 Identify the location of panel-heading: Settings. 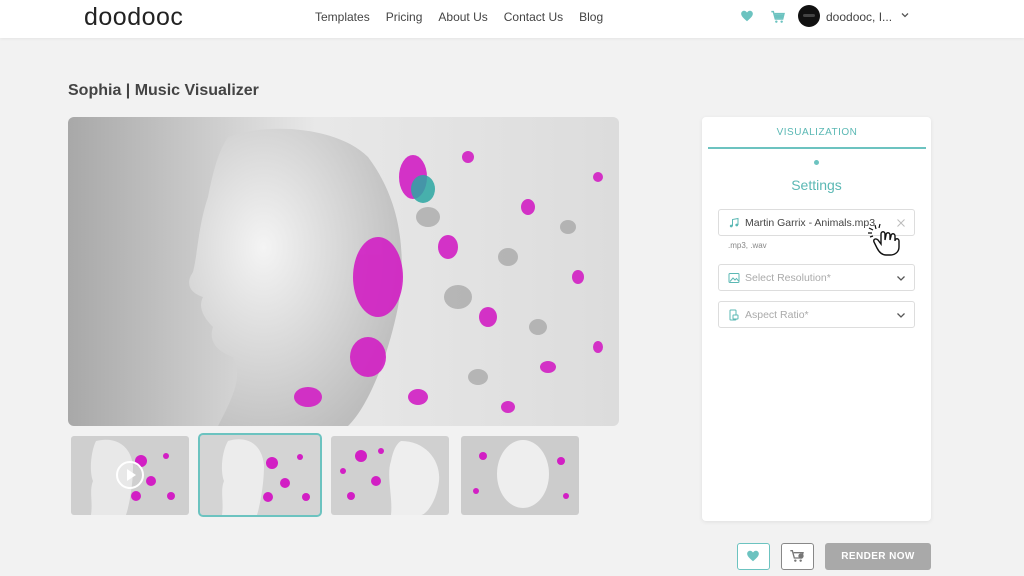
(816, 185).